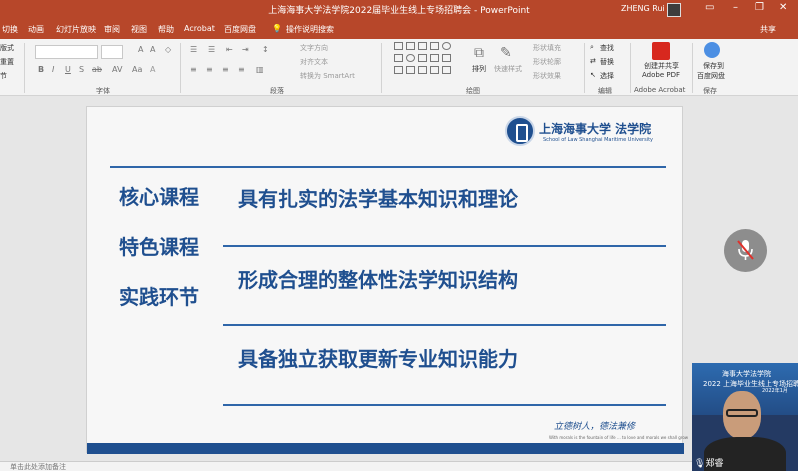 This screenshot has width=798, height=471. I want to click on avatar, so click(674, 10).